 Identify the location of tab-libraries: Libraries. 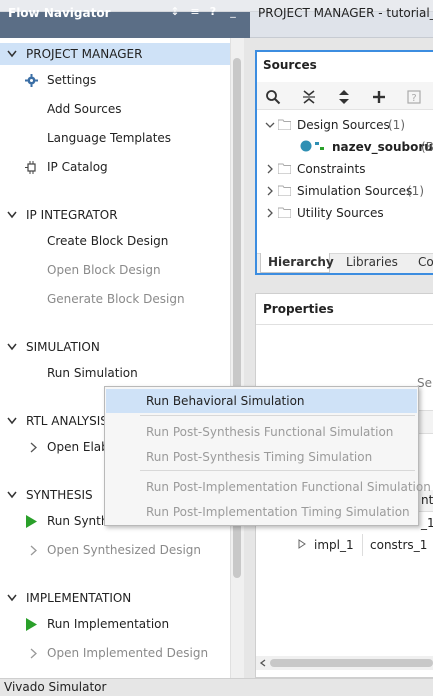
(372, 262).